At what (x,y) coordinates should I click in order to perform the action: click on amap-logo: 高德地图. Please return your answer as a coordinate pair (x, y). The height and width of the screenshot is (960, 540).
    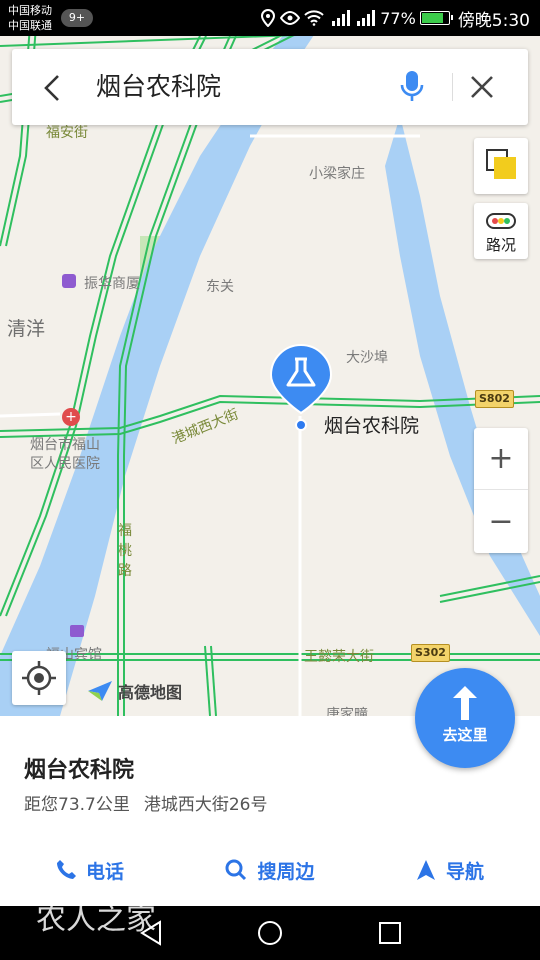
    Looking at the image, I should click on (134, 691).